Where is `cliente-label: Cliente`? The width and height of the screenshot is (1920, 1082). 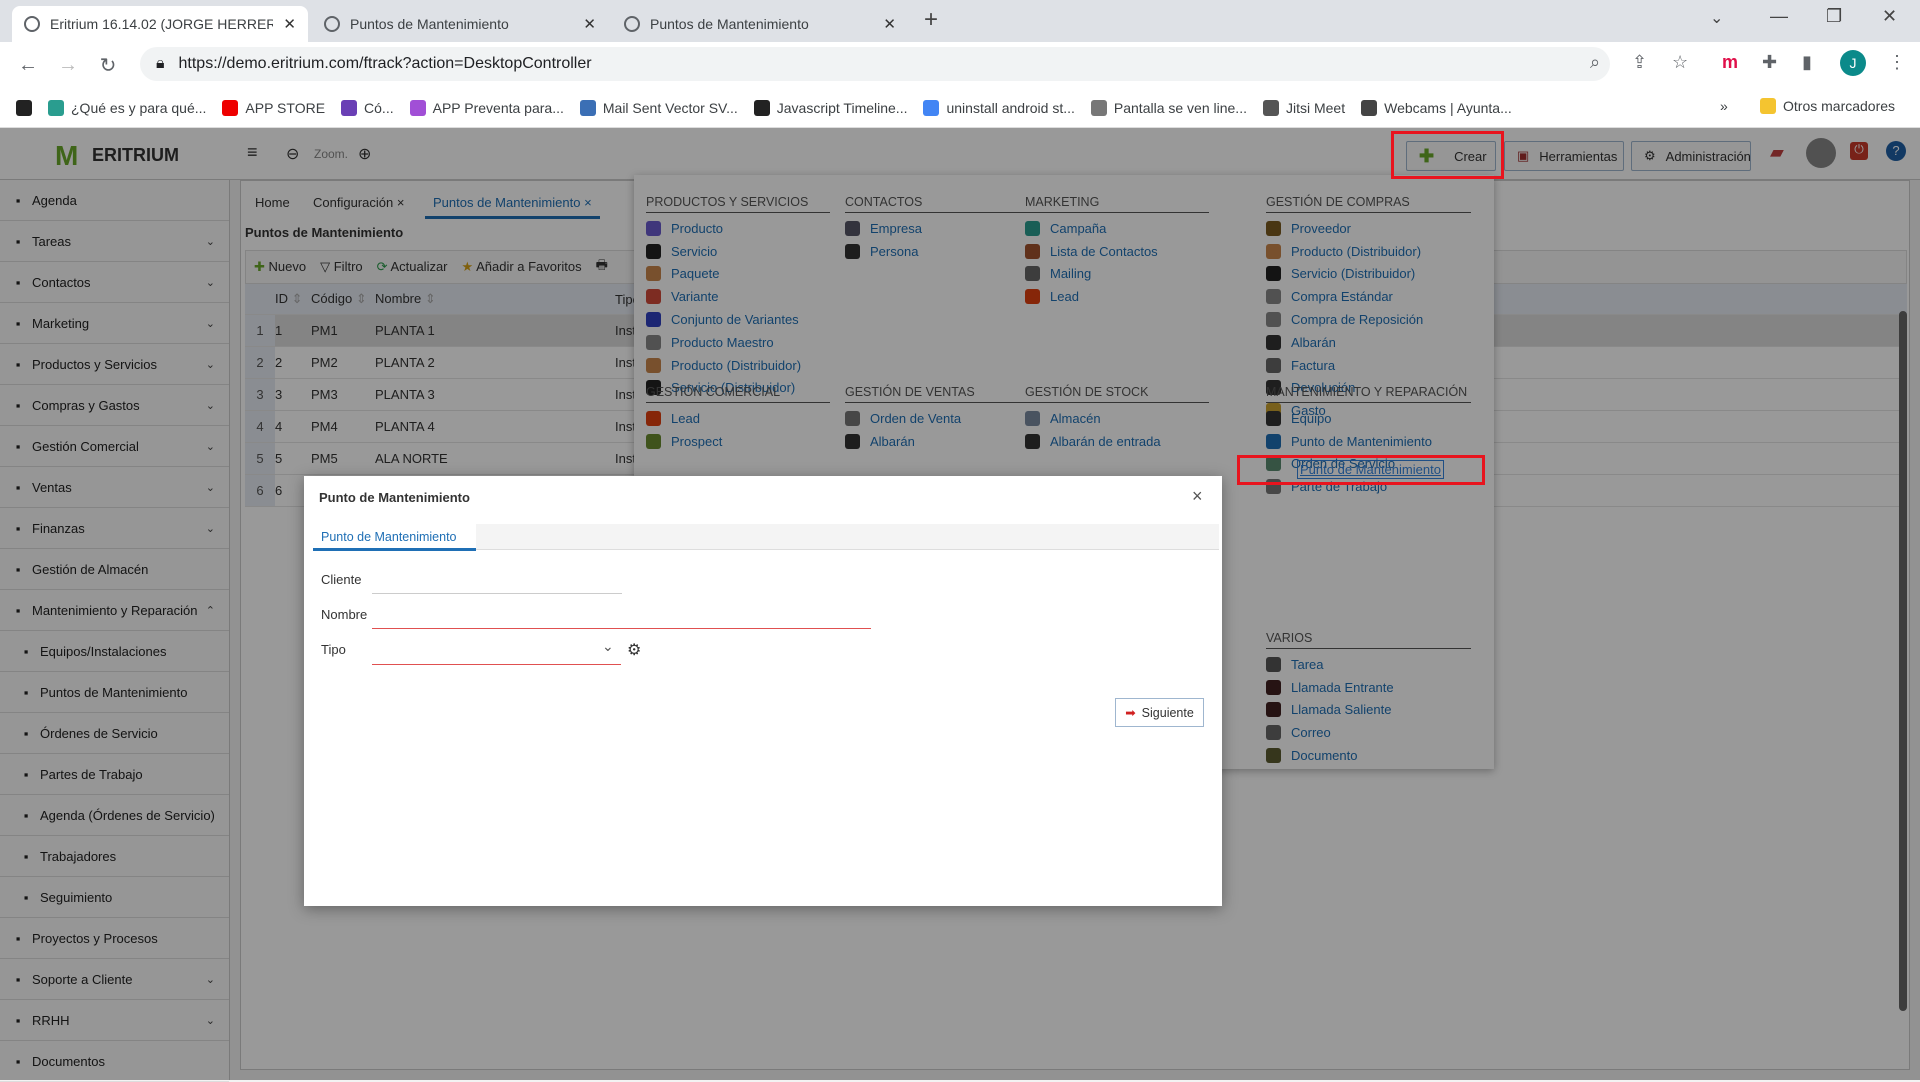
cliente-label: Cliente is located at coordinates (341, 579).